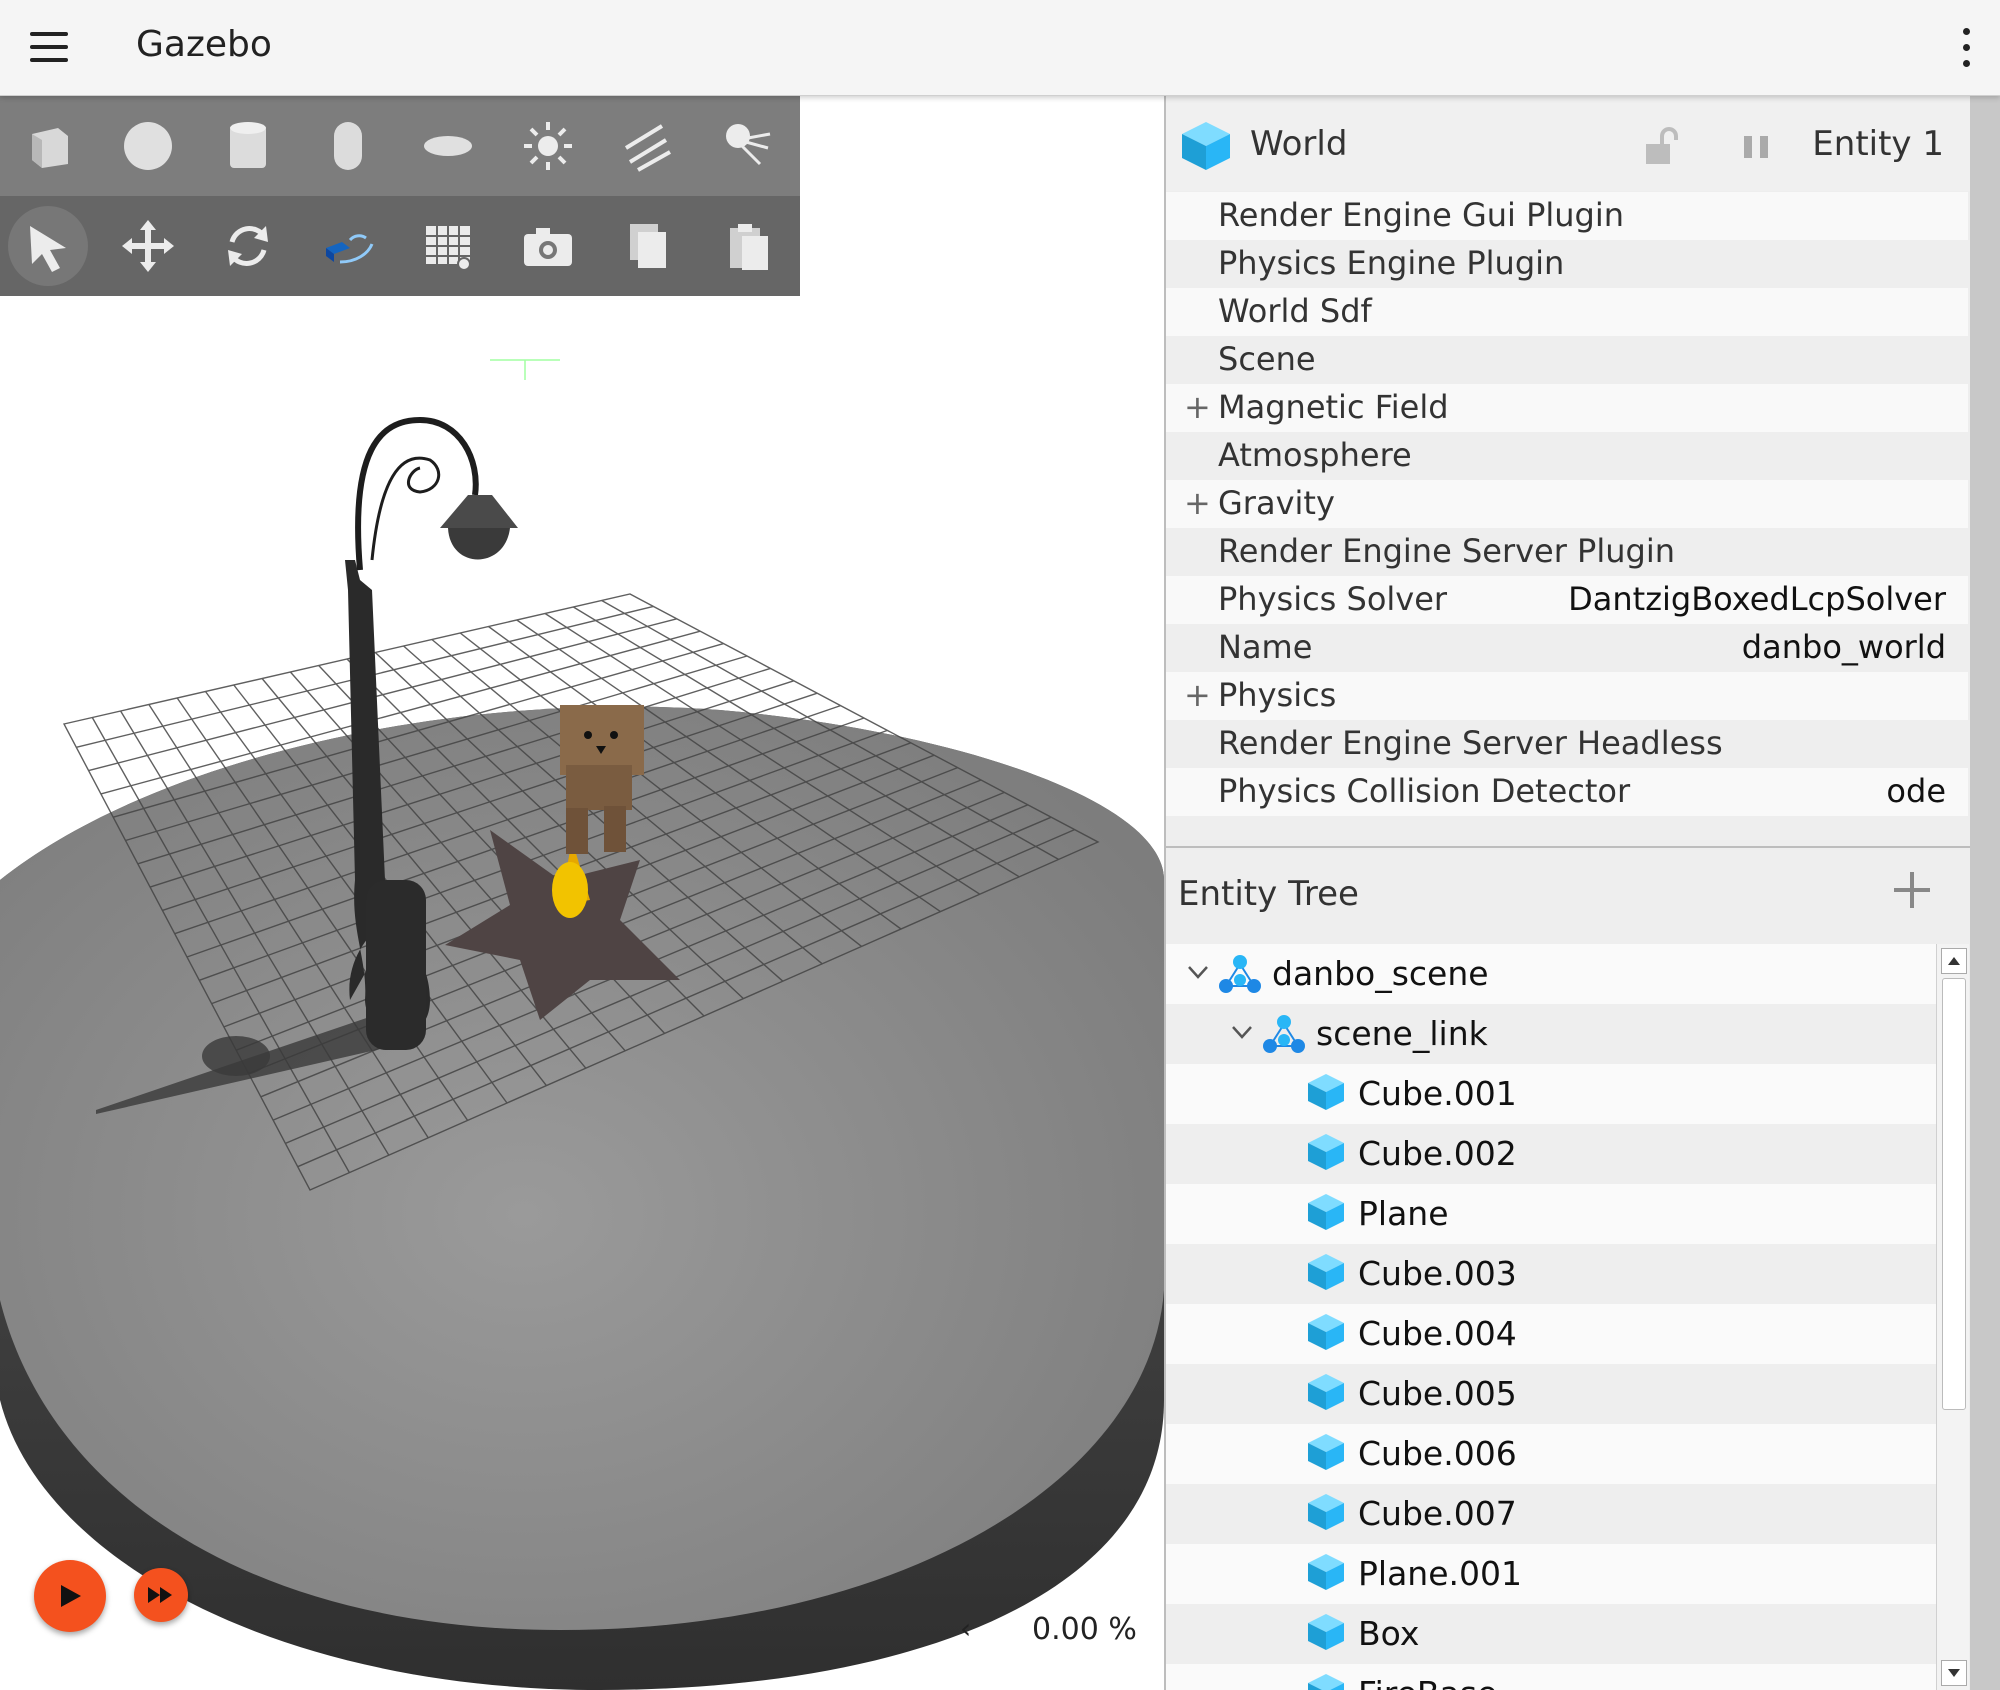 The width and height of the screenshot is (2000, 1690). Describe the element at coordinates (248, 146) in the screenshot. I see `cylinder-icon` at that location.